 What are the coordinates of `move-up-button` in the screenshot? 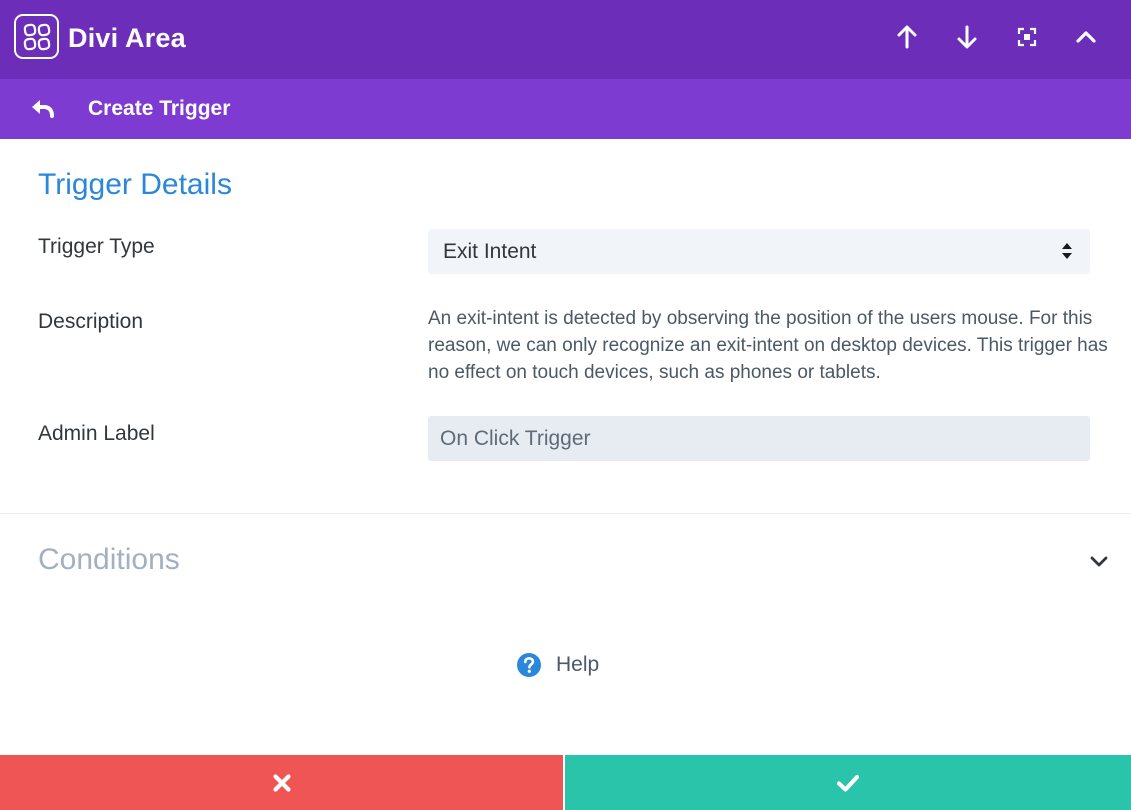 It's located at (907, 37).